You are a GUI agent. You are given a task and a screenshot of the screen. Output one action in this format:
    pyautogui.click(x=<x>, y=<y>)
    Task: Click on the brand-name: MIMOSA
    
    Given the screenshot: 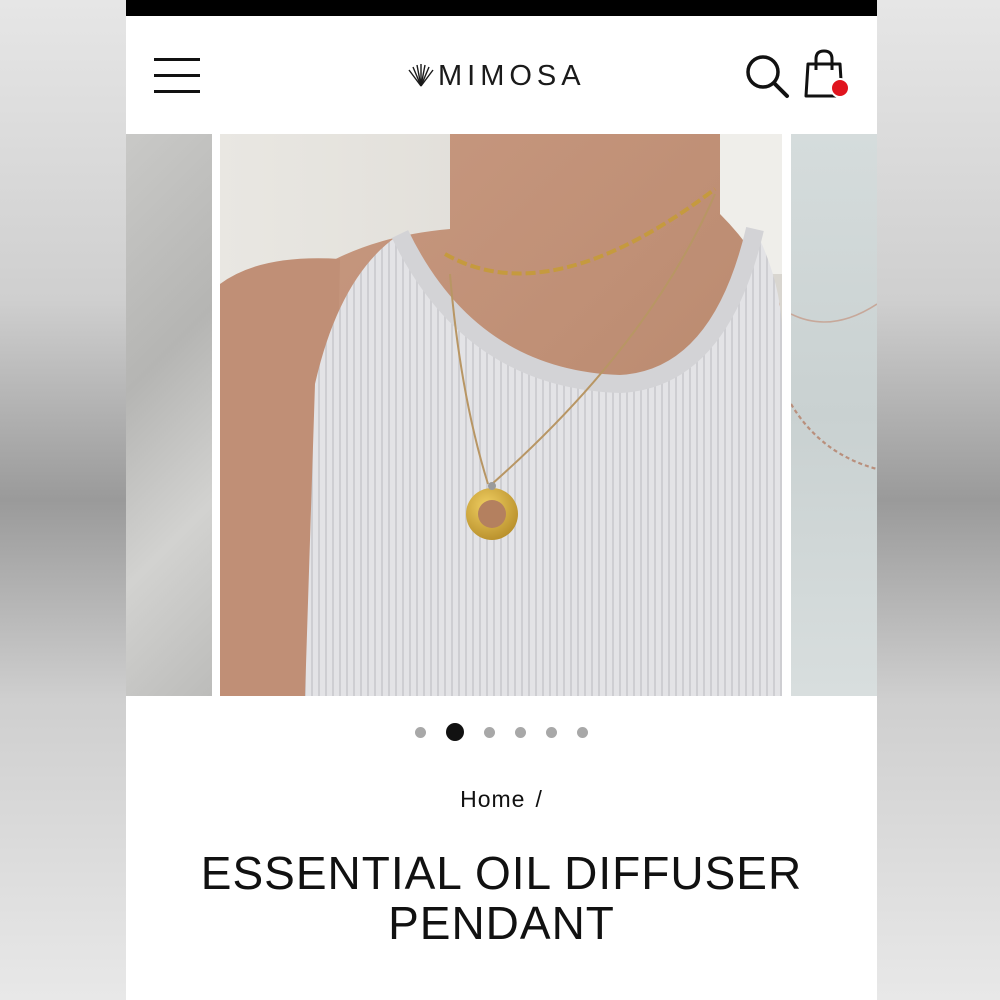 What is the action you would take?
    pyautogui.click(x=512, y=75)
    